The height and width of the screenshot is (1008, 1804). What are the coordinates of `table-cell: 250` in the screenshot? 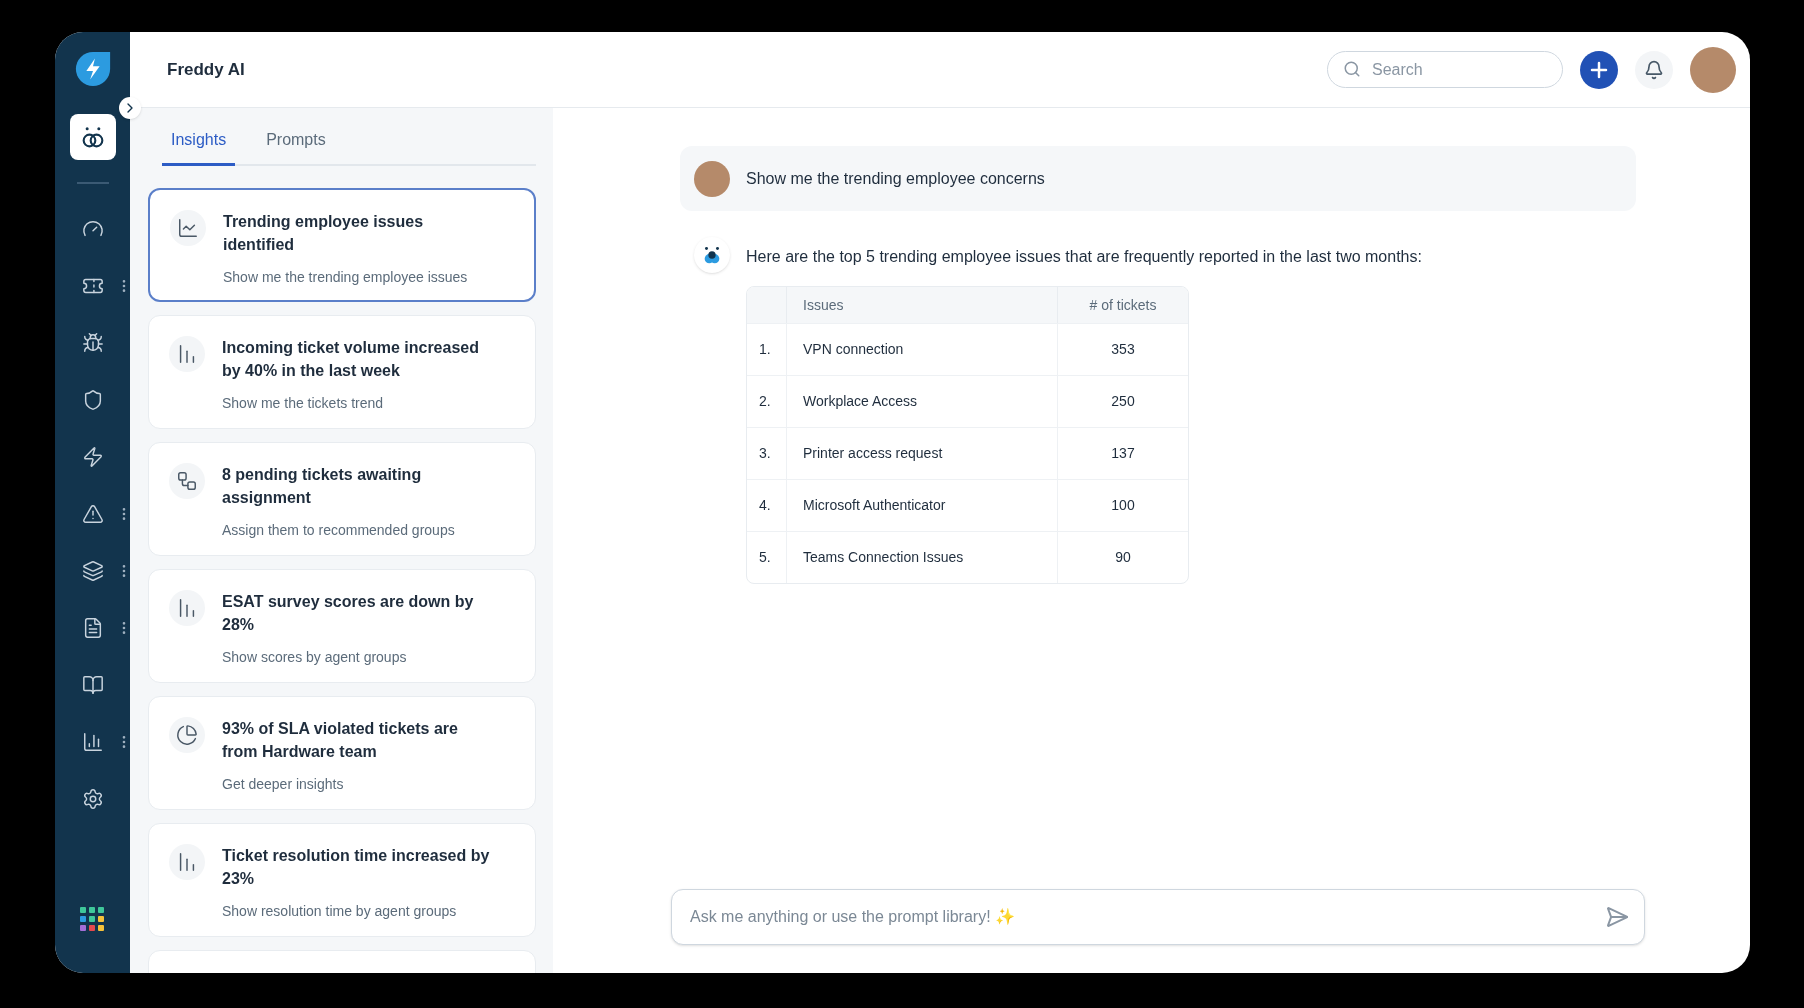 It's located at (1123, 401).